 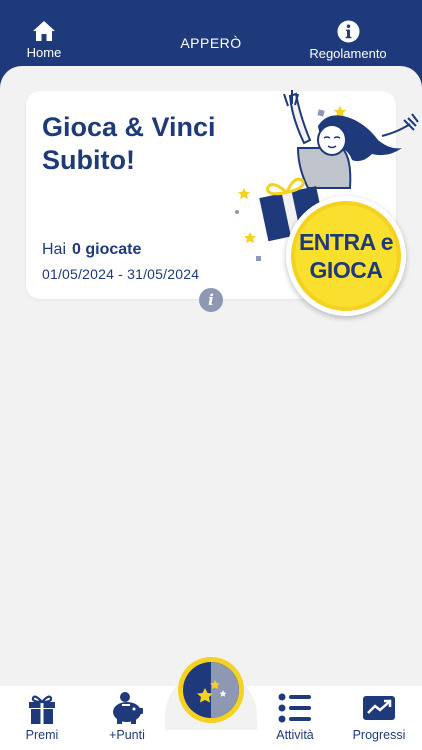 I want to click on rules-label: Regolamento, so click(x=348, y=53).